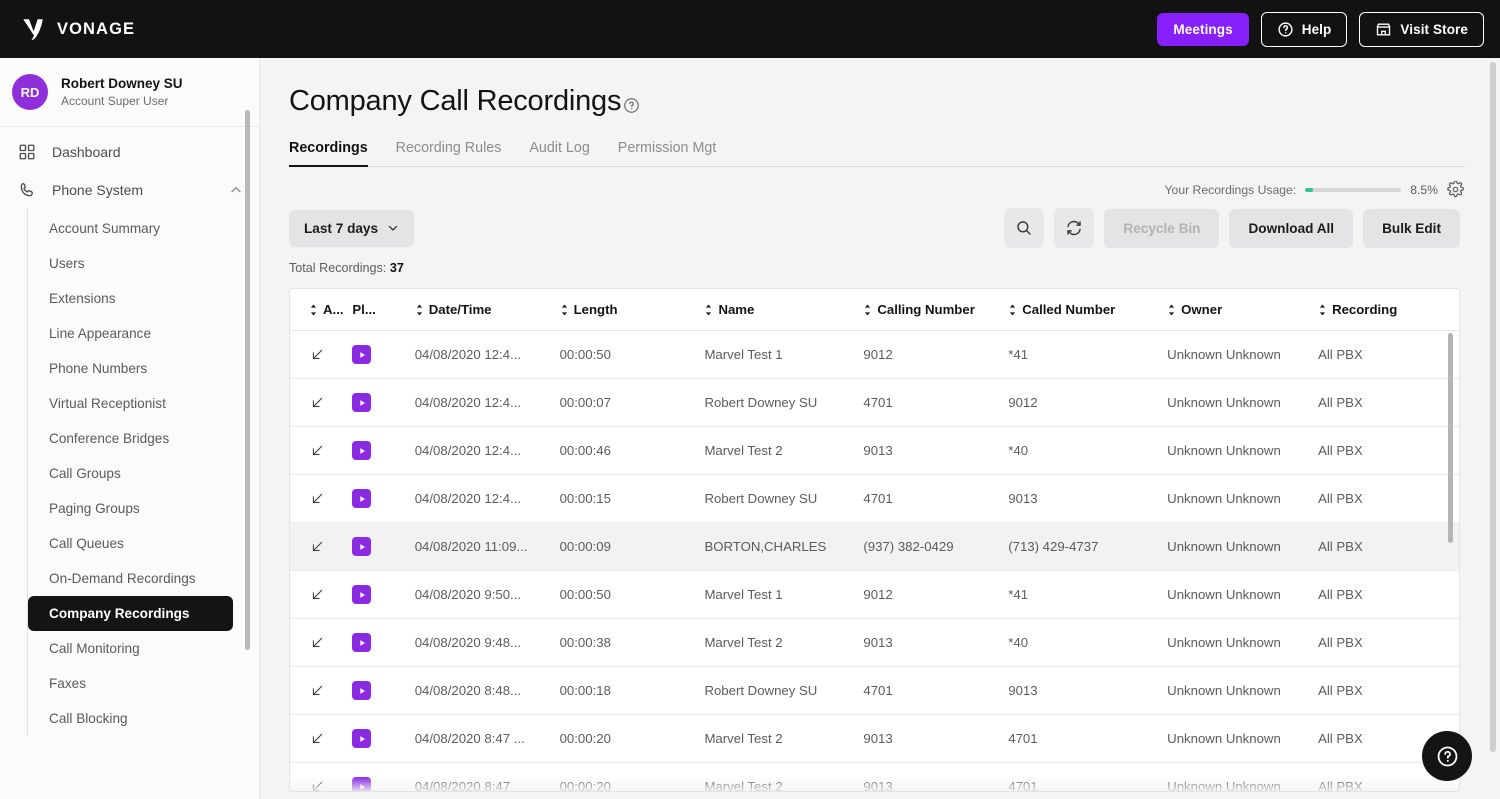 This screenshot has height=799, width=1500. I want to click on sidebar-item-company-recordings: Company Recordings, so click(130, 613).